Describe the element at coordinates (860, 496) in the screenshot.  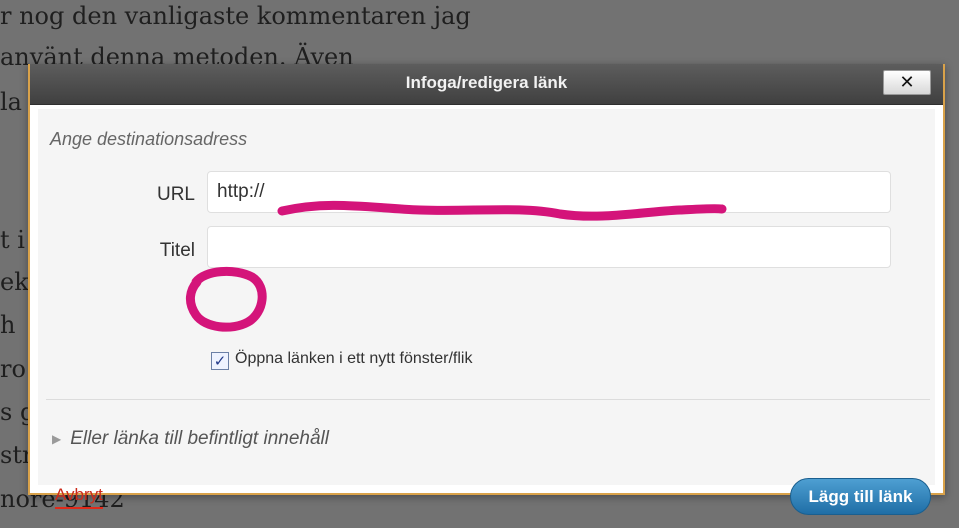
I see `add-link-button: Lägg till länk` at that location.